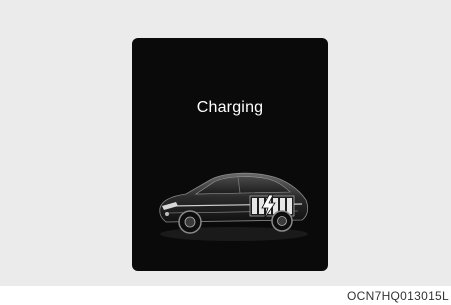  Describe the element at coordinates (398, 296) in the screenshot. I see `figure-code: OCN7HQ013015L` at that location.